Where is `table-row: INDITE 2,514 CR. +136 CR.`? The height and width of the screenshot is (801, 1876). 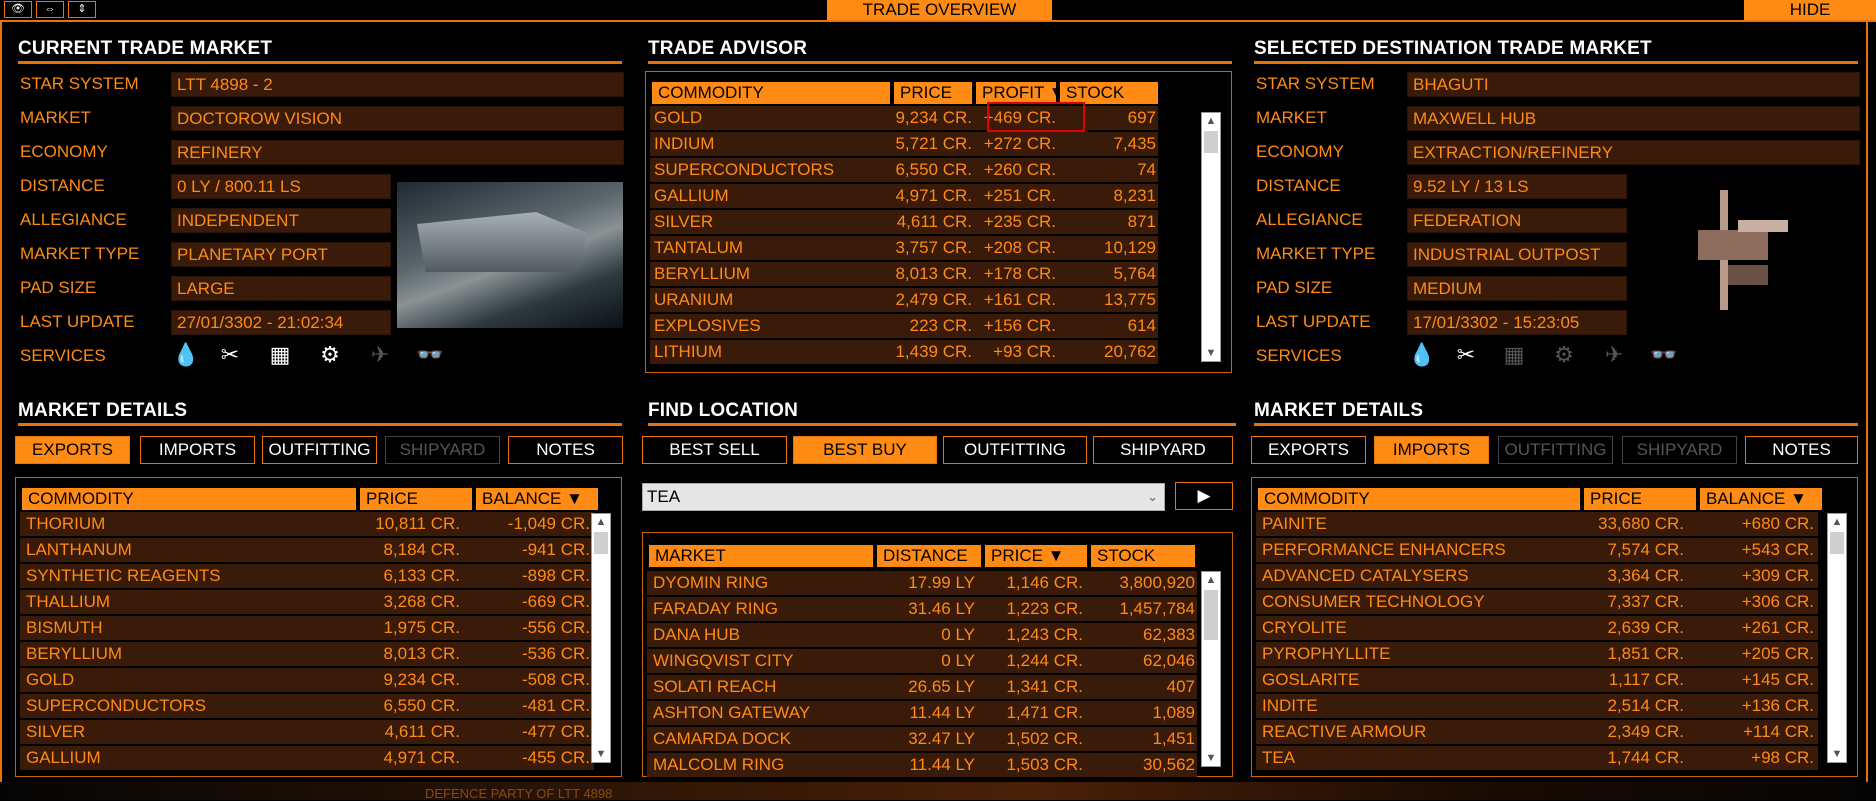 table-row: INDITE 2,514 CR. +136 CR. is located at coordinates (1537, 706).